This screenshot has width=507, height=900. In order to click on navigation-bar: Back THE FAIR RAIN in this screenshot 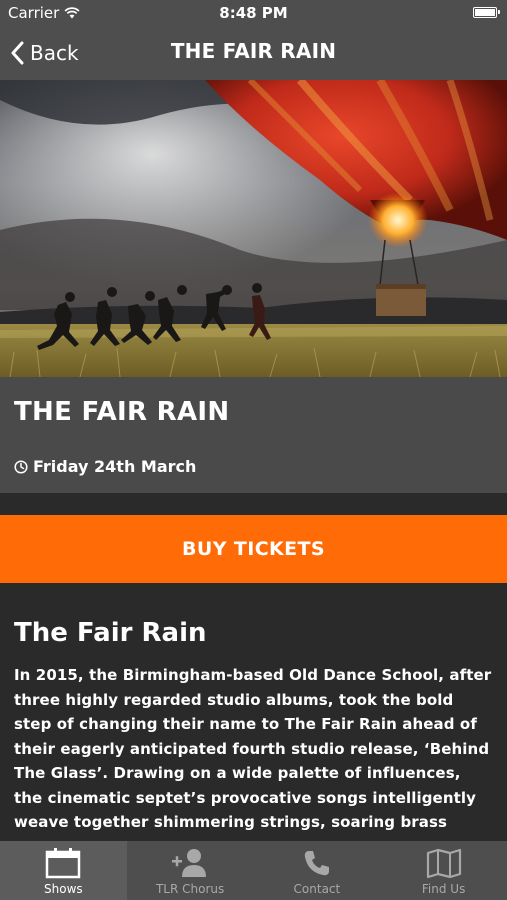, I will do `click(253, 53)`.